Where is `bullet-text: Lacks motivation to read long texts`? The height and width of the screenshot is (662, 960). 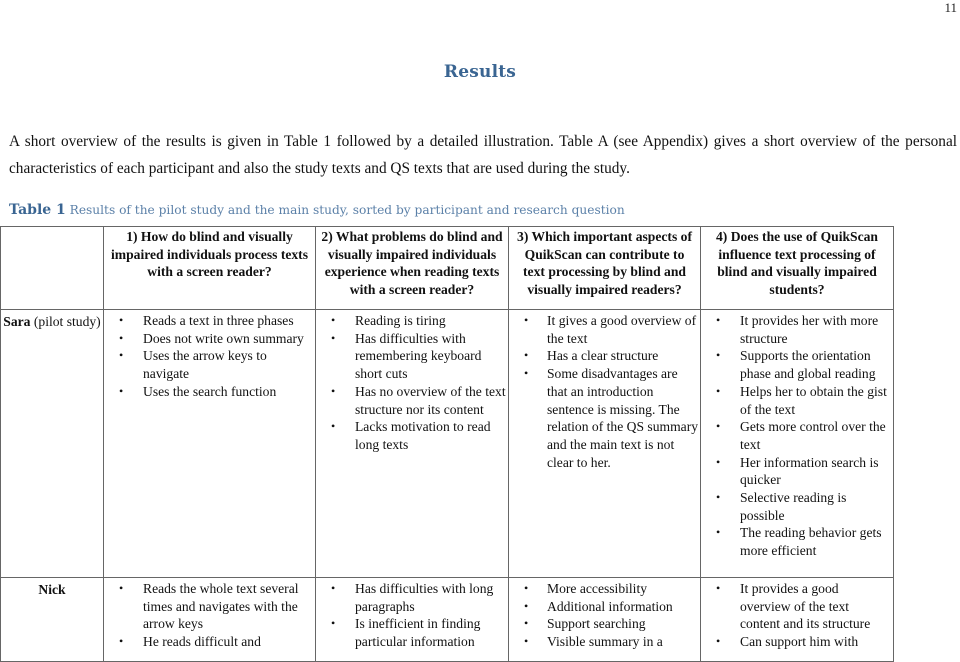
bullet-text: Lacks motivation to read long texts is located at coordinates (423, 435).